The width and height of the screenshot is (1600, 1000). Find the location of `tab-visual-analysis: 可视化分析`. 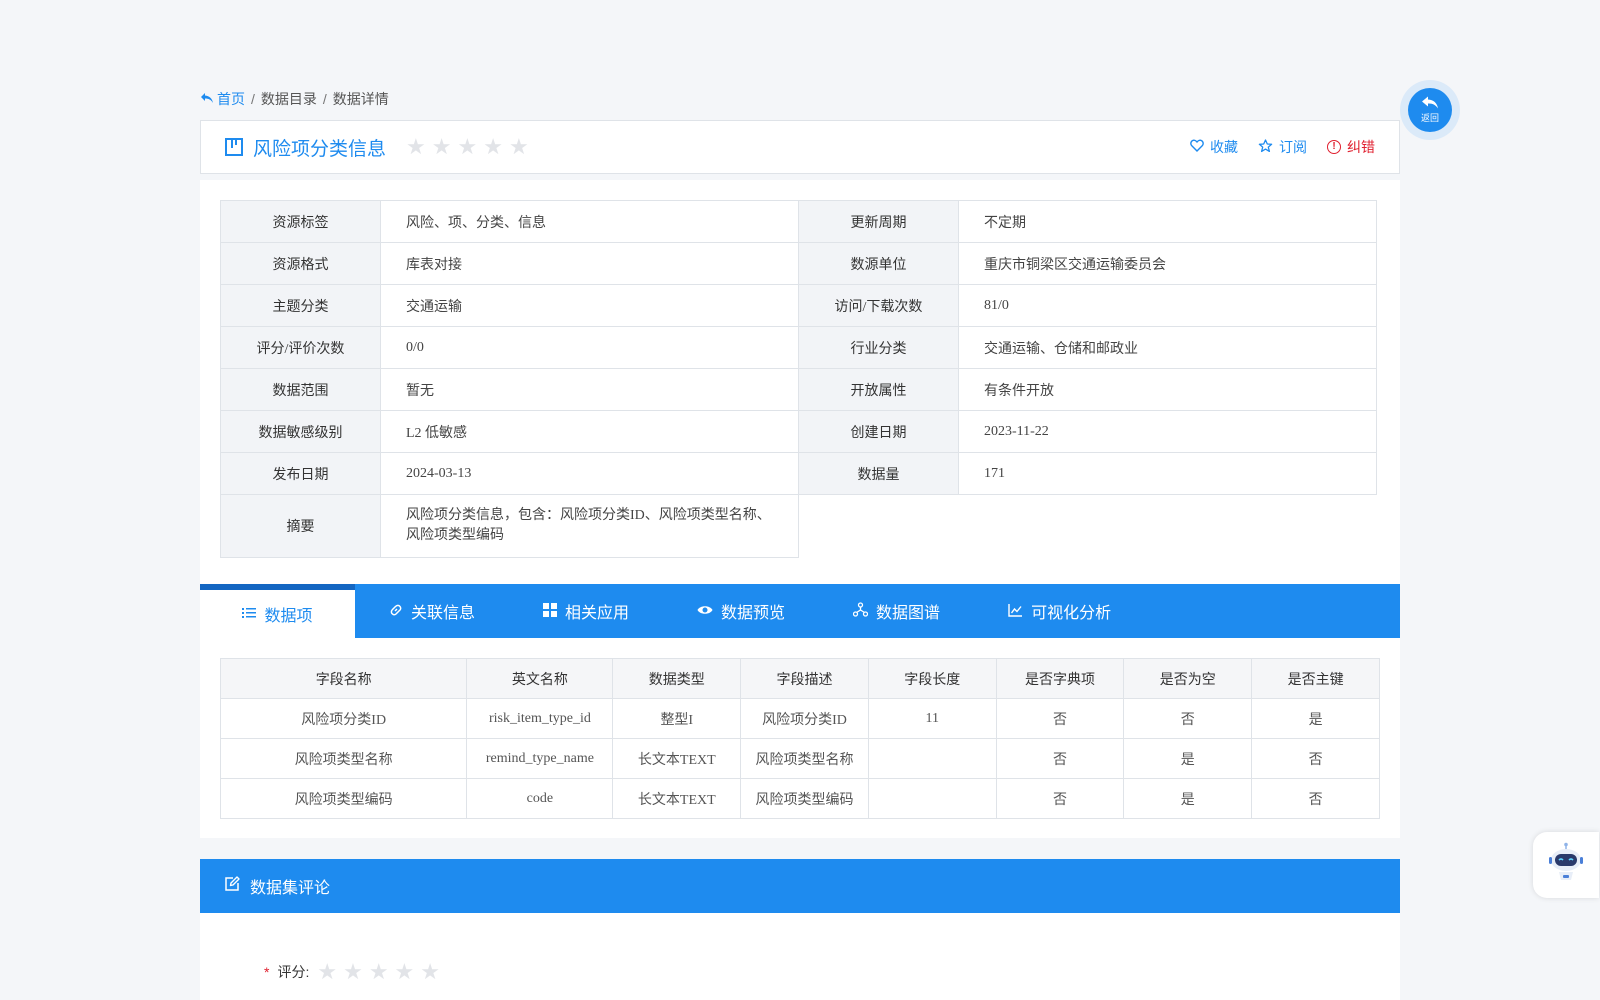

tab-visual-analysis: 可视化分析 is located at coordinates (1059, 611).